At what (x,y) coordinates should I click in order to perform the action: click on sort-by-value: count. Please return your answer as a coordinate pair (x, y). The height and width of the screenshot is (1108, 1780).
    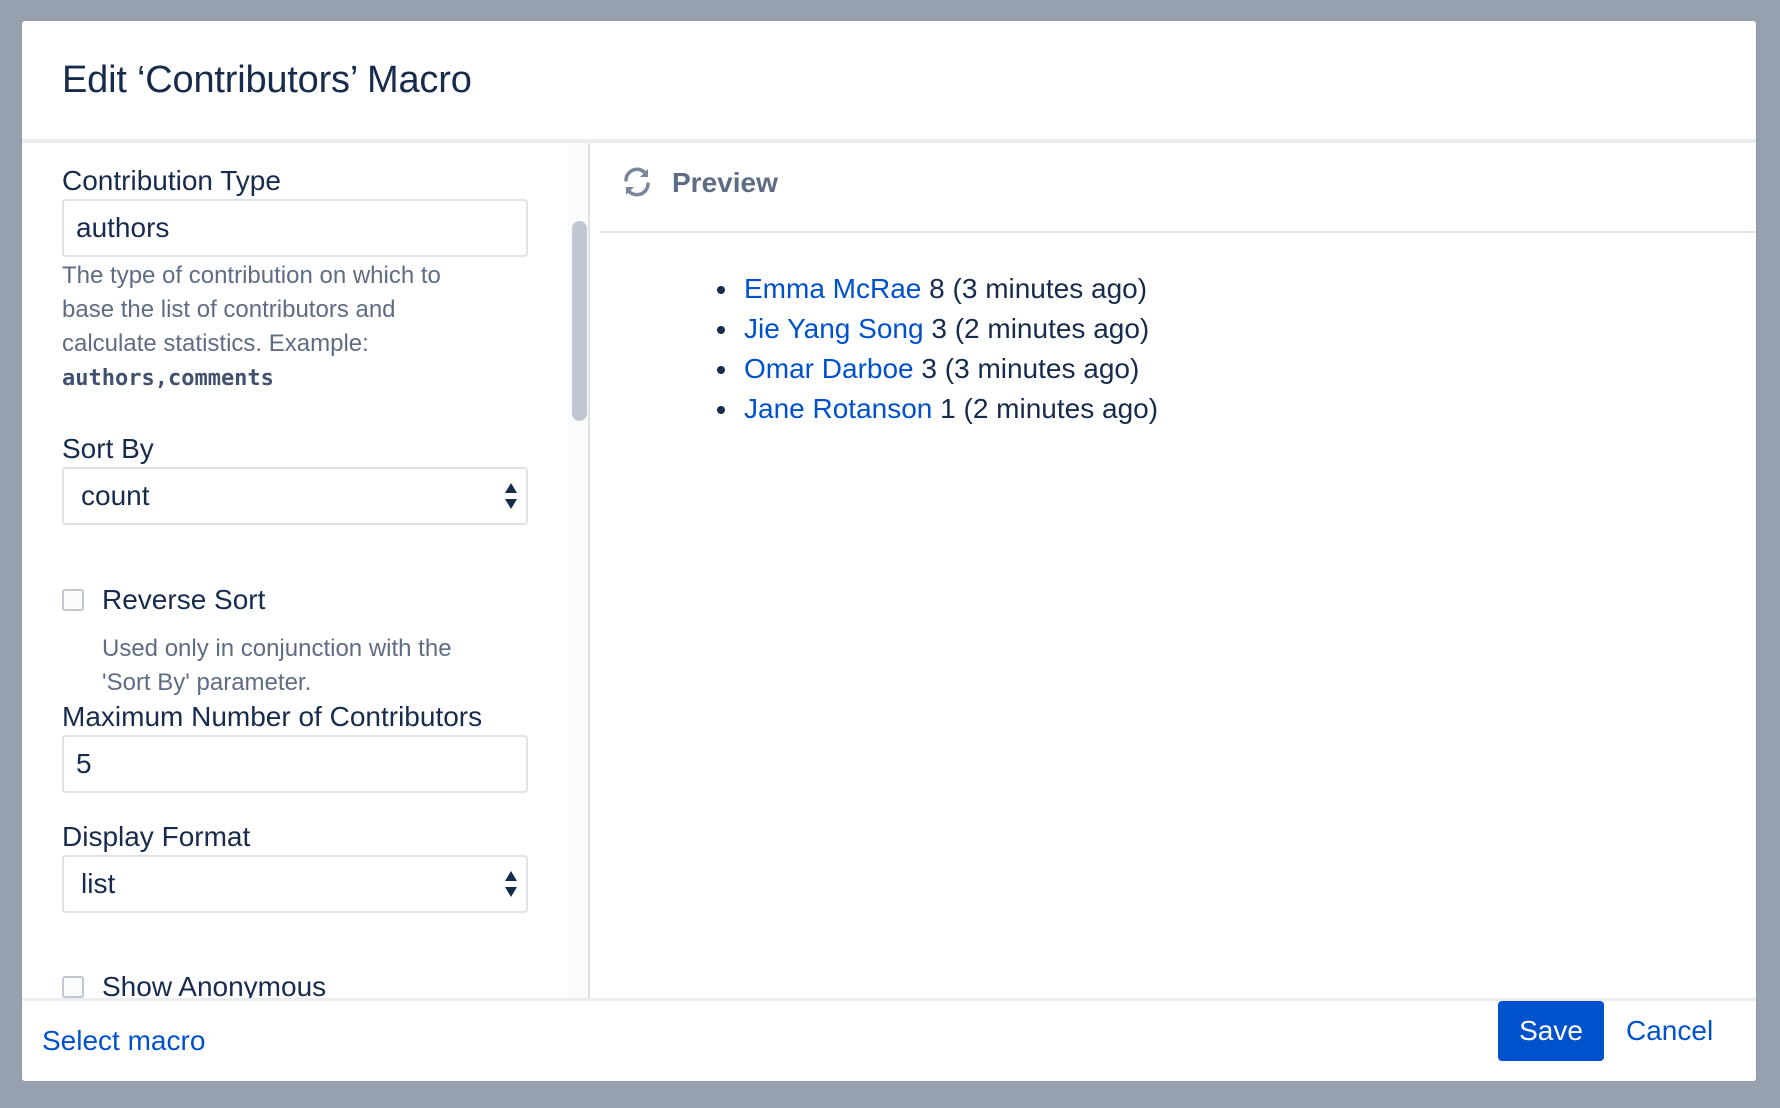
    Looking at the image, I should click on (115, 495).